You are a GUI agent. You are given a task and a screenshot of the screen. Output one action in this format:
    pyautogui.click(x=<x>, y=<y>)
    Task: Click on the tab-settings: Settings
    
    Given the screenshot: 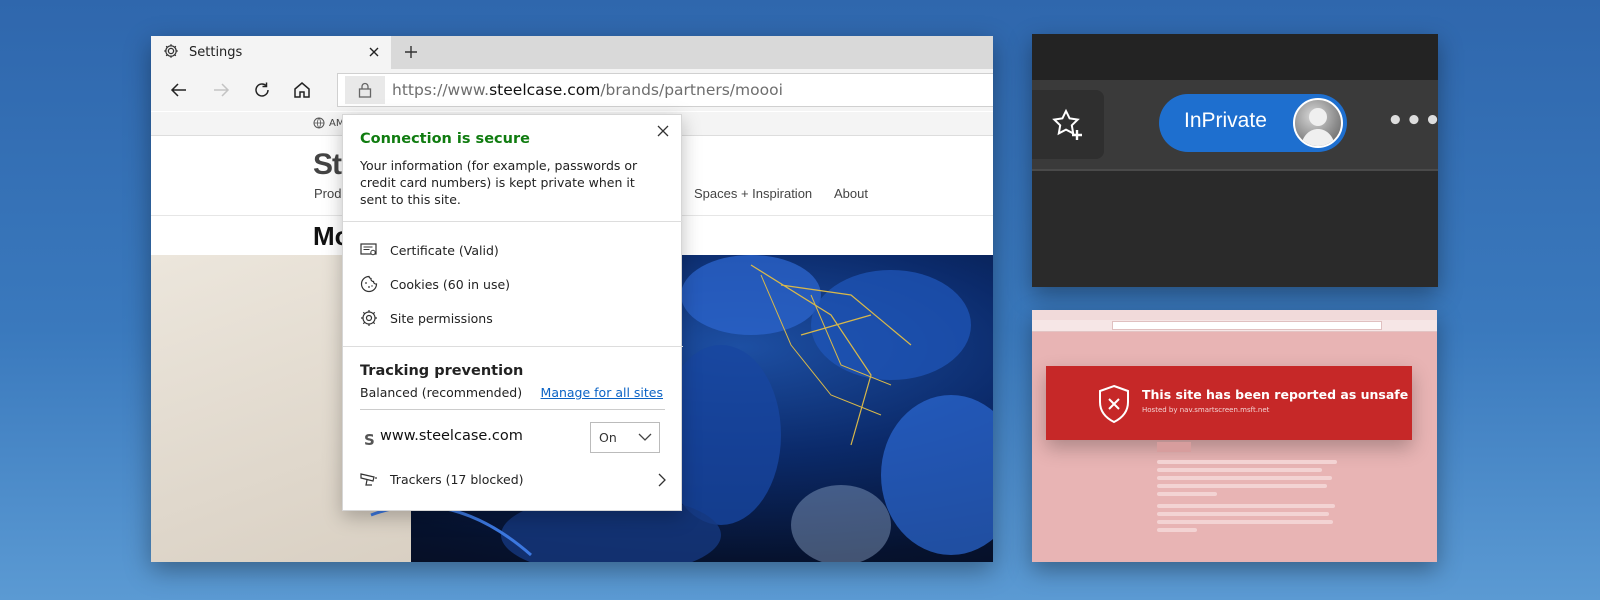 What is the action you would take?
    pyautogui.click(x=271, y=52)
    